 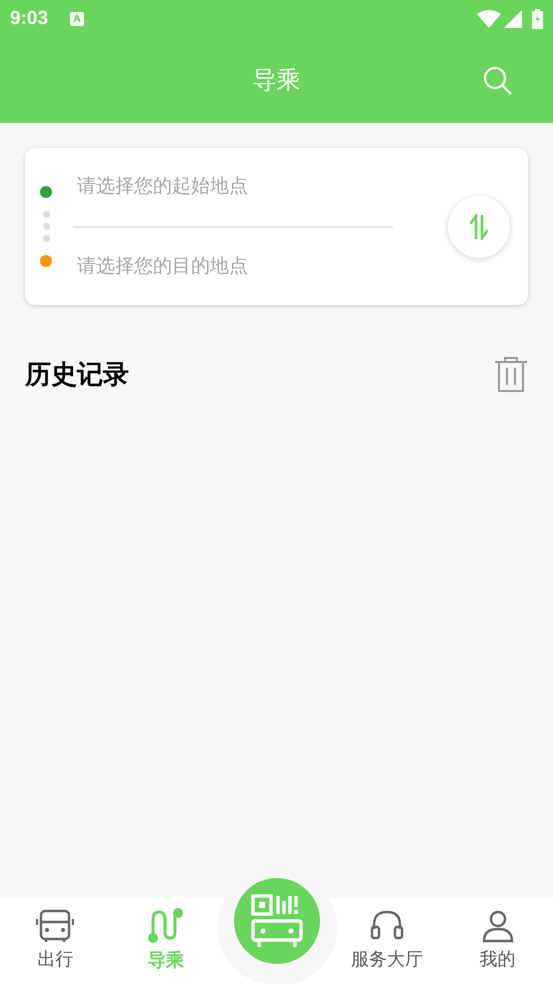 I want to click on swap-button, so click(x=479, y=227).